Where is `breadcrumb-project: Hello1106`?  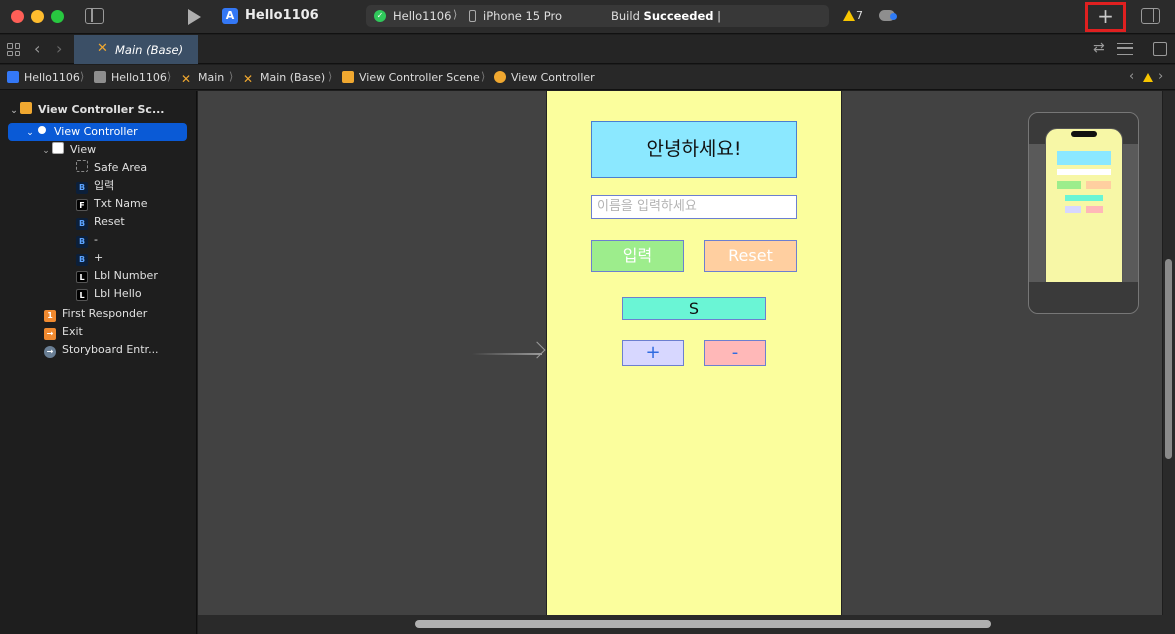 breadcrumb-project: Hello1106 is located at coordinates (43, 77).